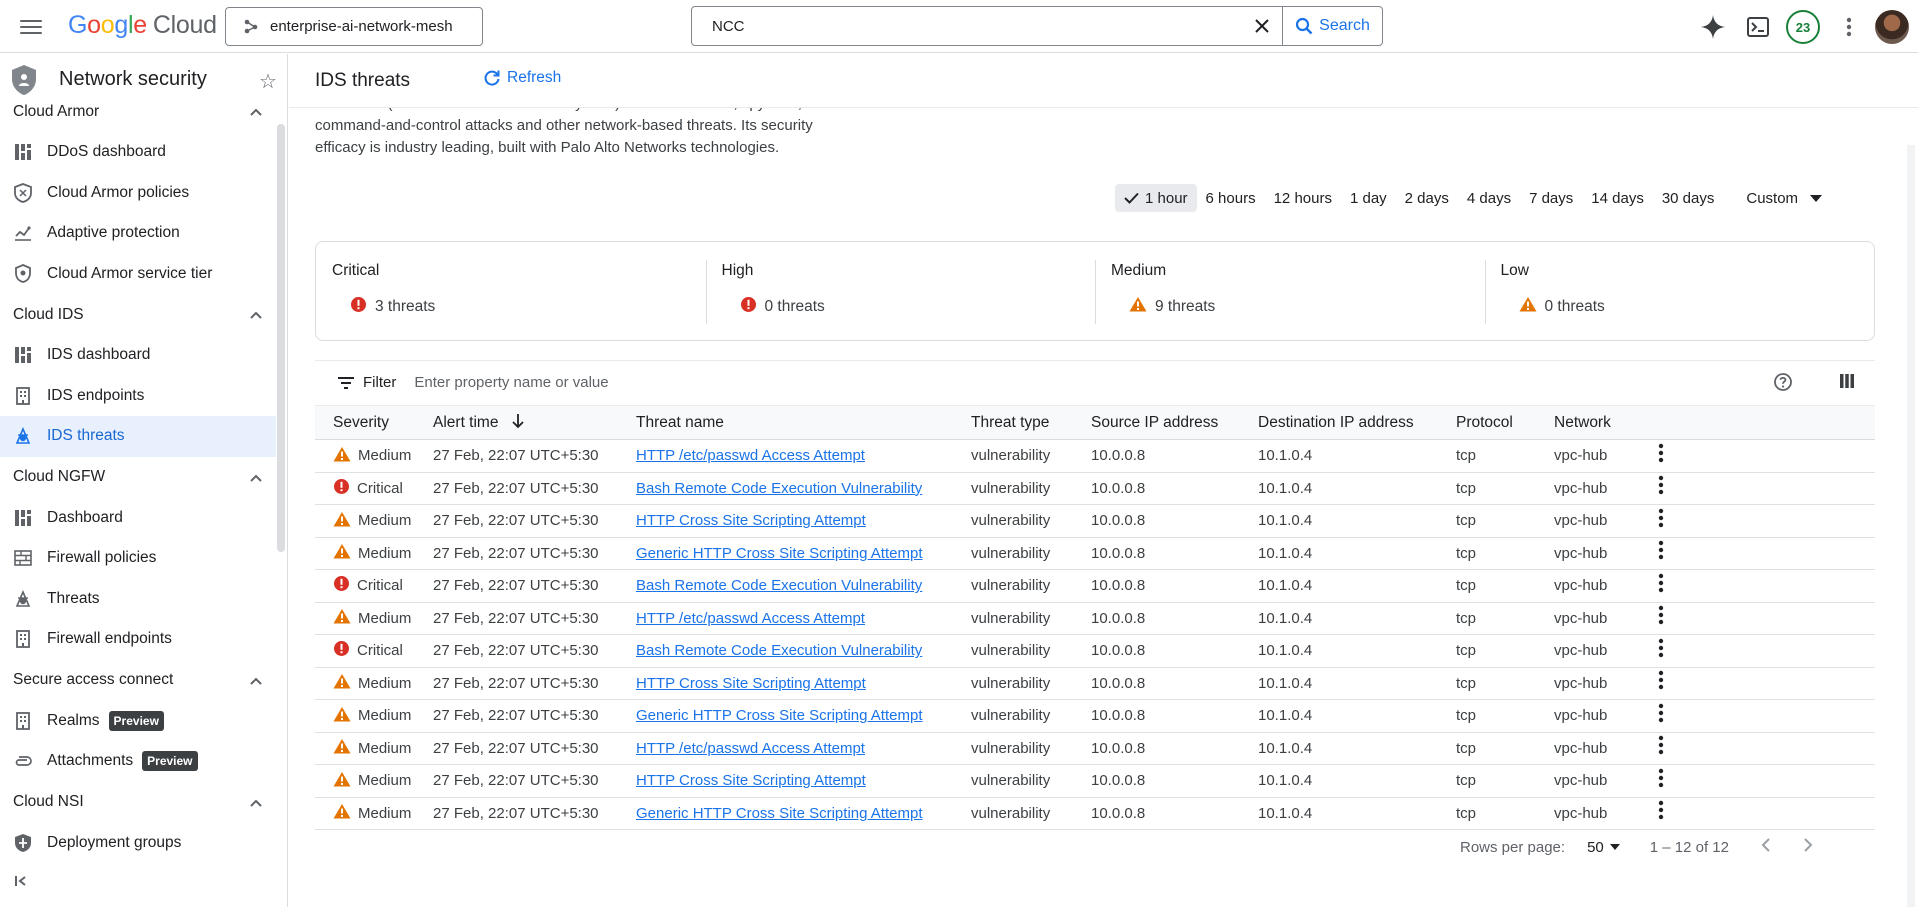  Describe the element at coordinates (138, 599) in the screenshot. I see `sidebar-item-threats: Threats` at that location.